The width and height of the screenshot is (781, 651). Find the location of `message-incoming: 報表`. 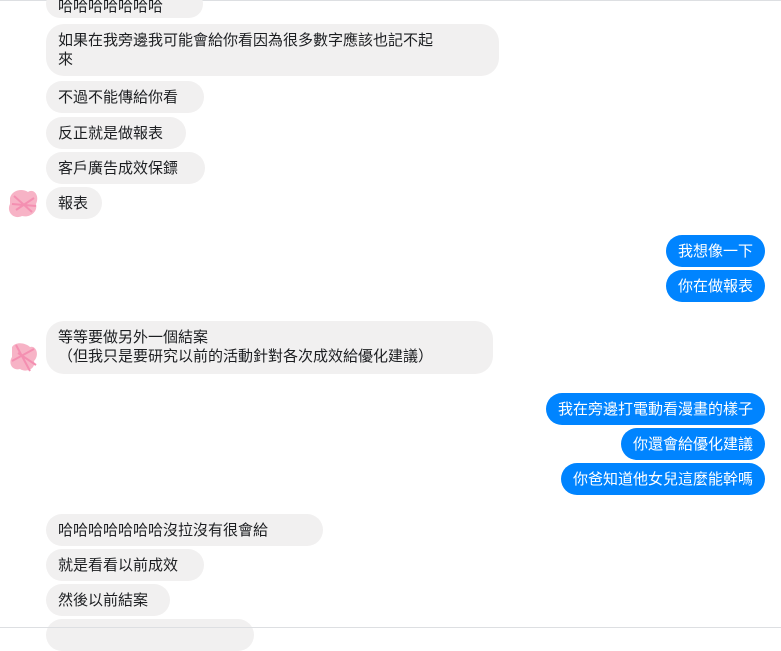

message-incoming: 報表 is located at coordinates (74, 203).